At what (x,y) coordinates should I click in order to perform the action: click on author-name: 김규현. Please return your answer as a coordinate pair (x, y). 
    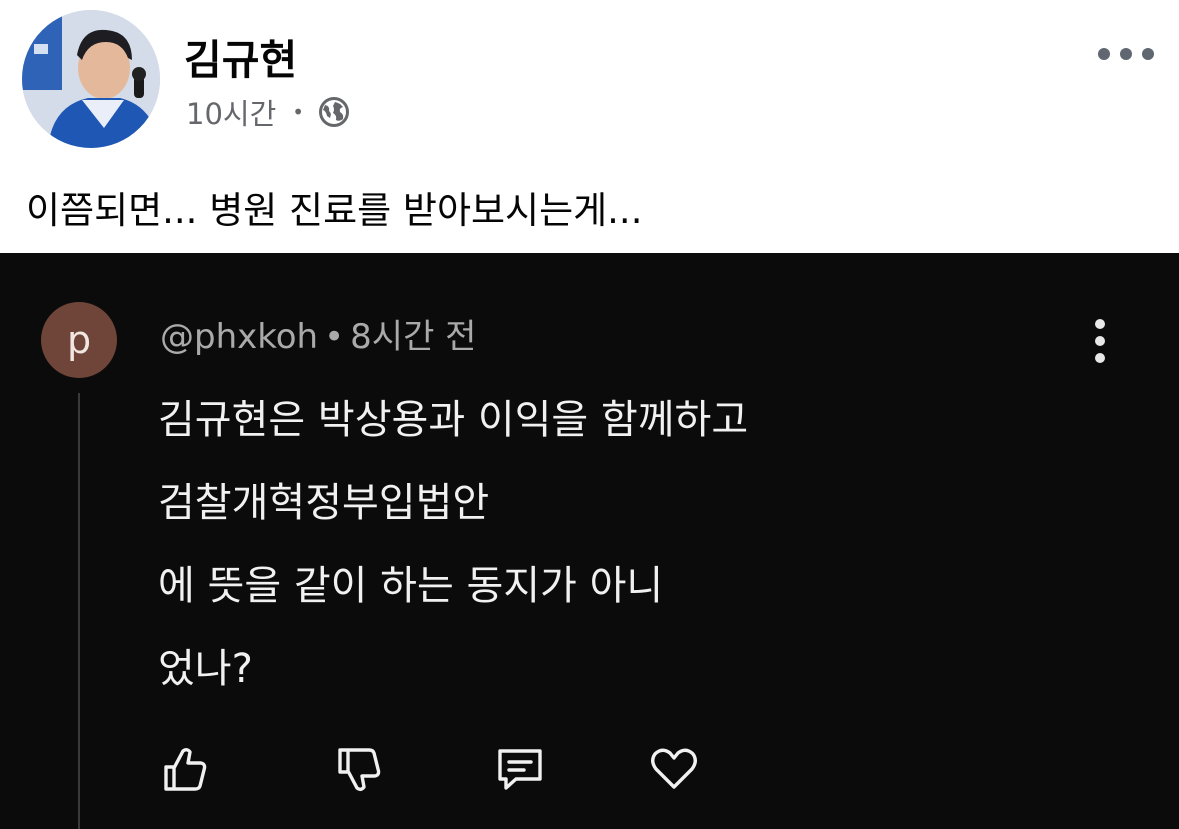
    Looking at the image, I should click on (240, 56).